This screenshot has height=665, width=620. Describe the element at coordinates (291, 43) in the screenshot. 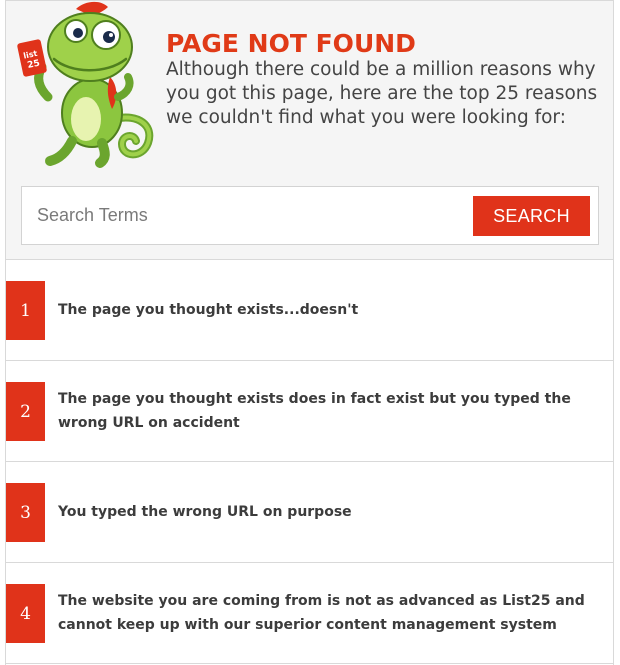

I see `page-title: PAGE NOT FOUND` at that location.